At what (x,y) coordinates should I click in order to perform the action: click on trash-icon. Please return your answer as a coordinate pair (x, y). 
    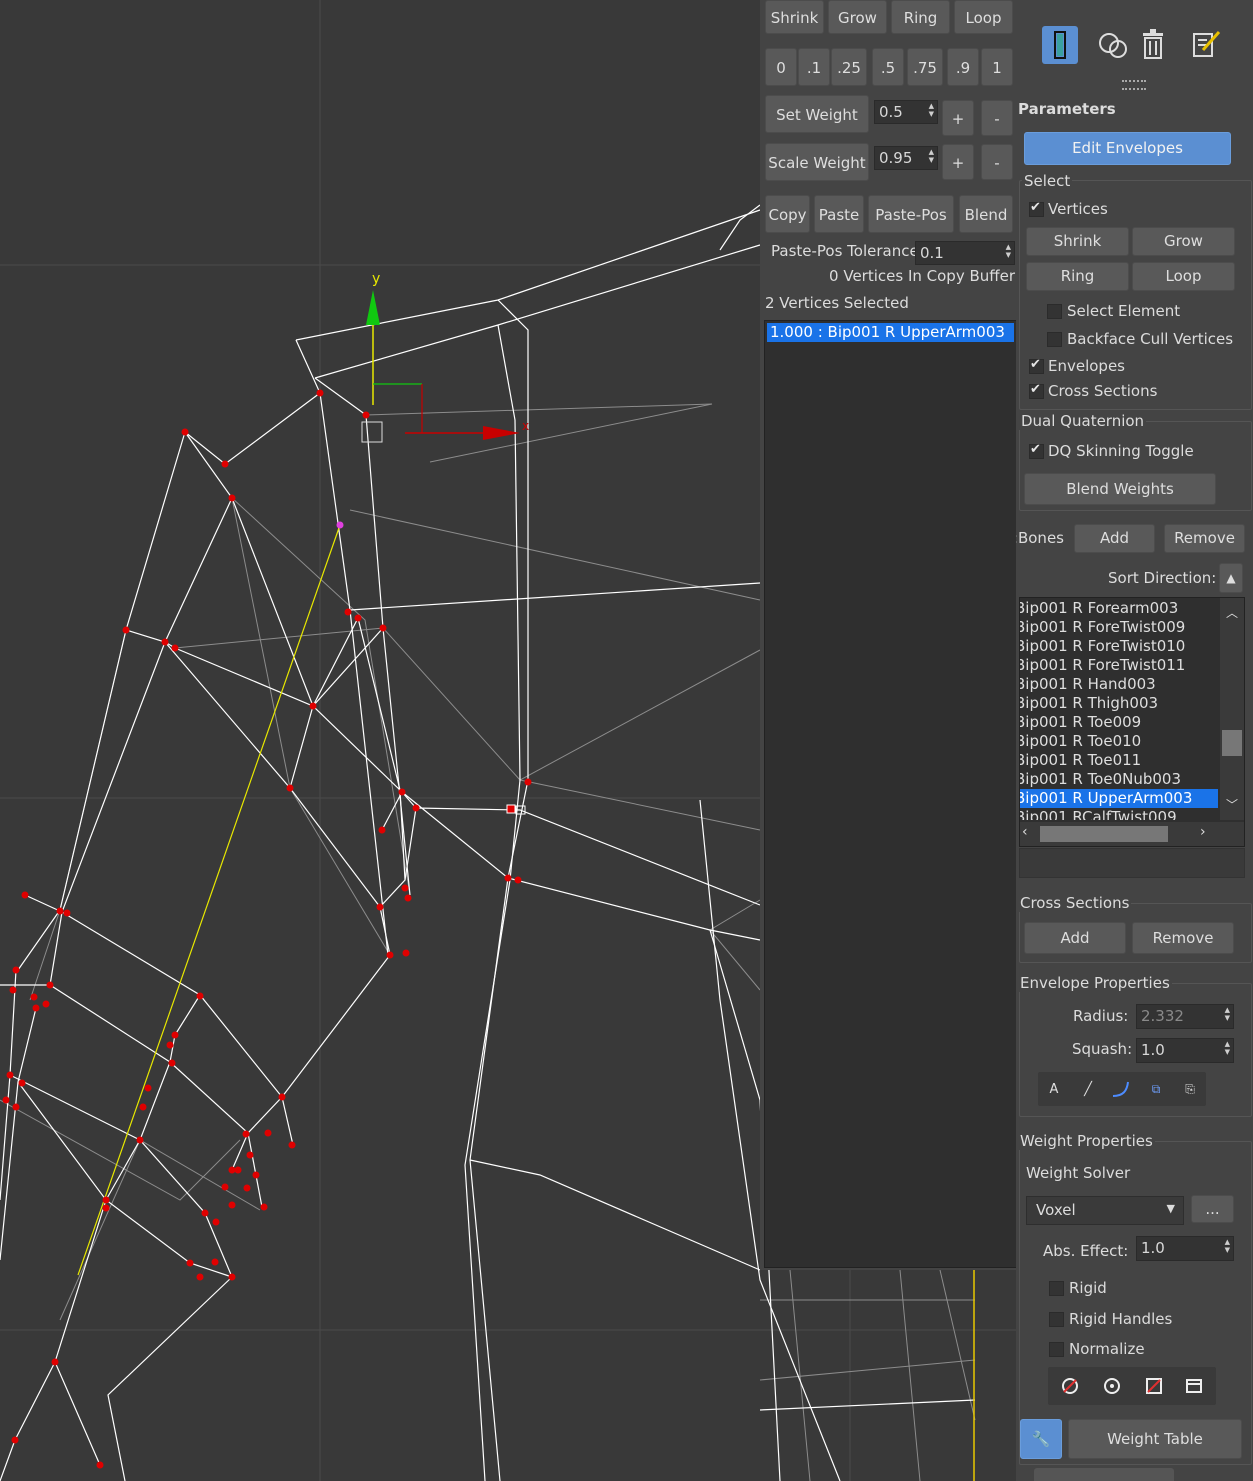
    Looking at the image, I should click on (1153, 44).